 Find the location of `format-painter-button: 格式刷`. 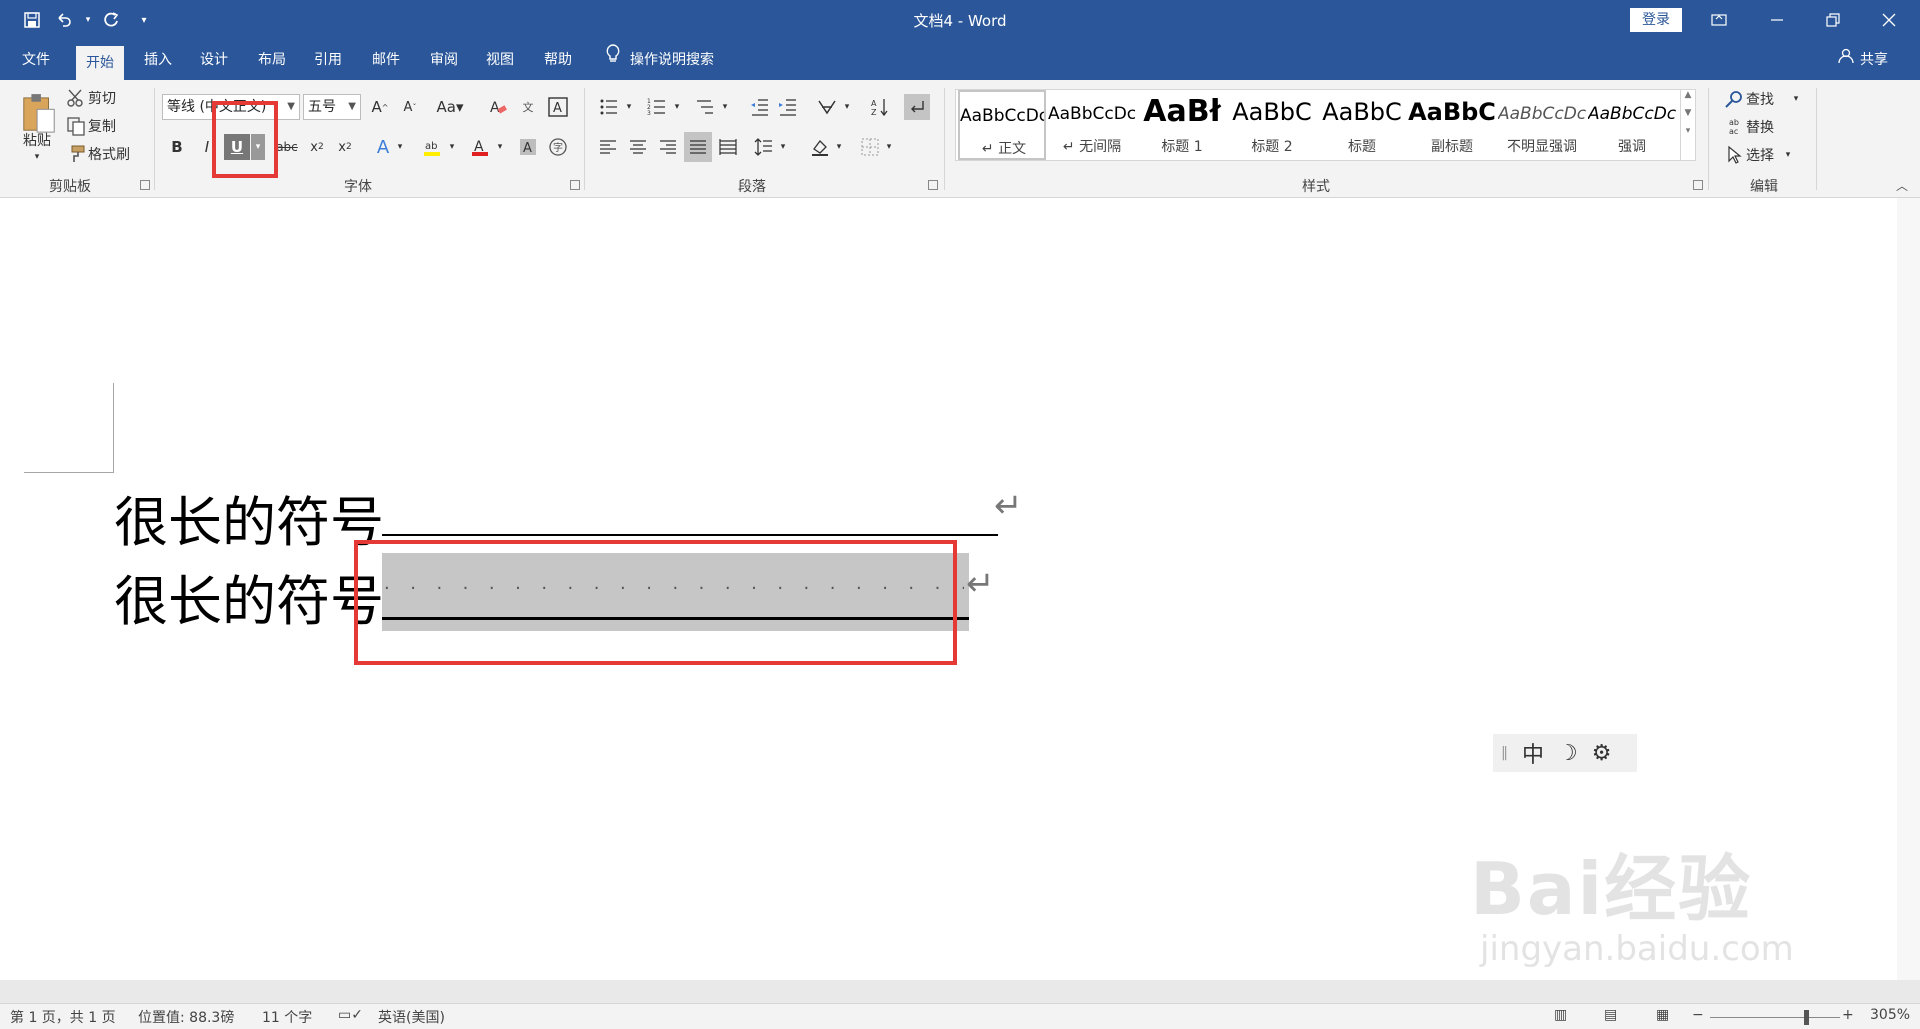

format-painter-button: 格式刷 is located at coordinates (113, 154).